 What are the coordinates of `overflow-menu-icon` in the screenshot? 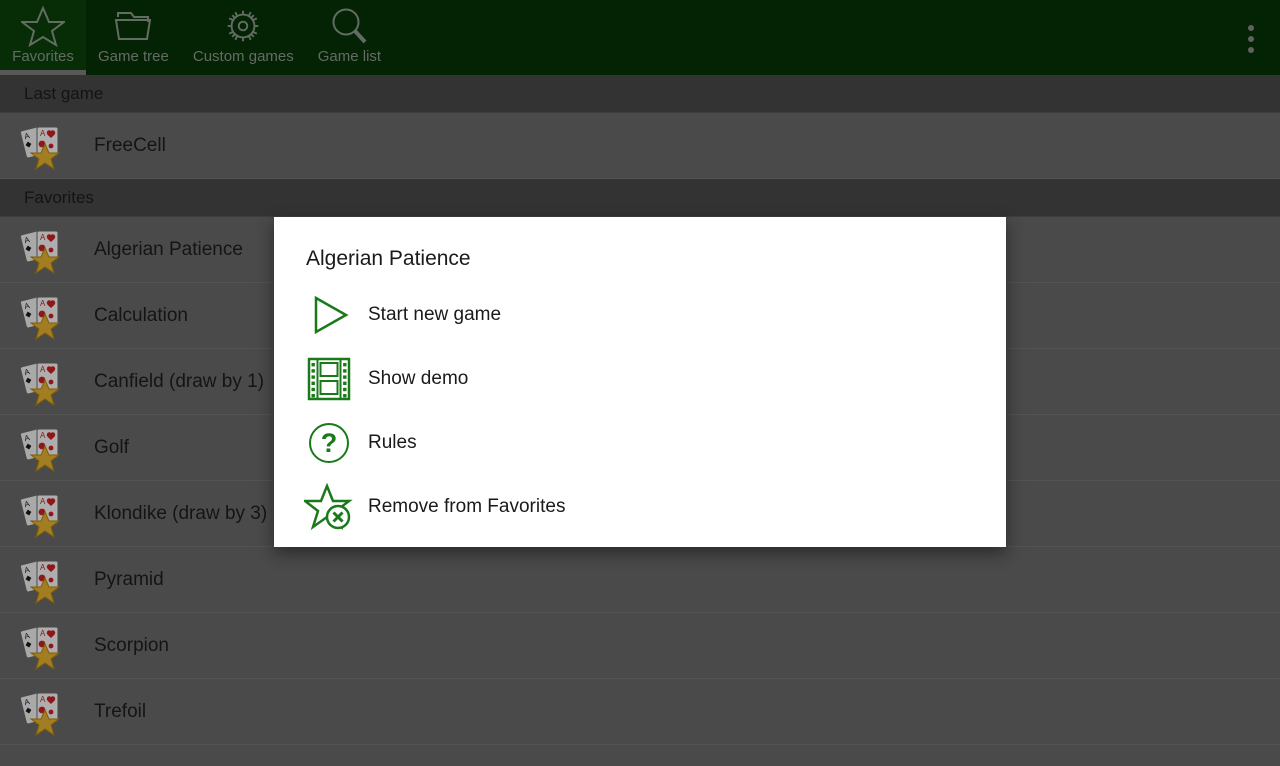 It's located at (1251, 39).